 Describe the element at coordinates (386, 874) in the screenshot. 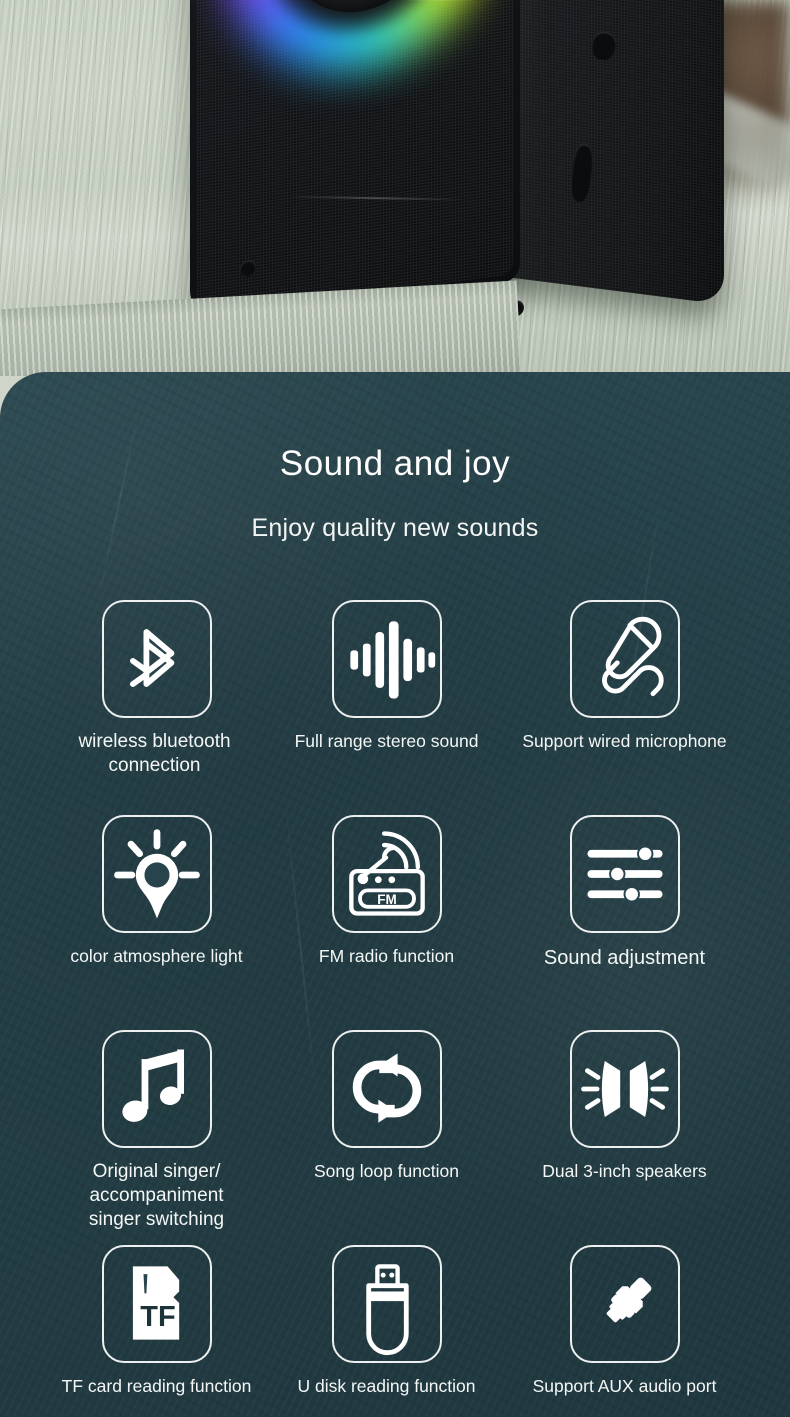

I see `fm-radio-icon: FM` at that location.